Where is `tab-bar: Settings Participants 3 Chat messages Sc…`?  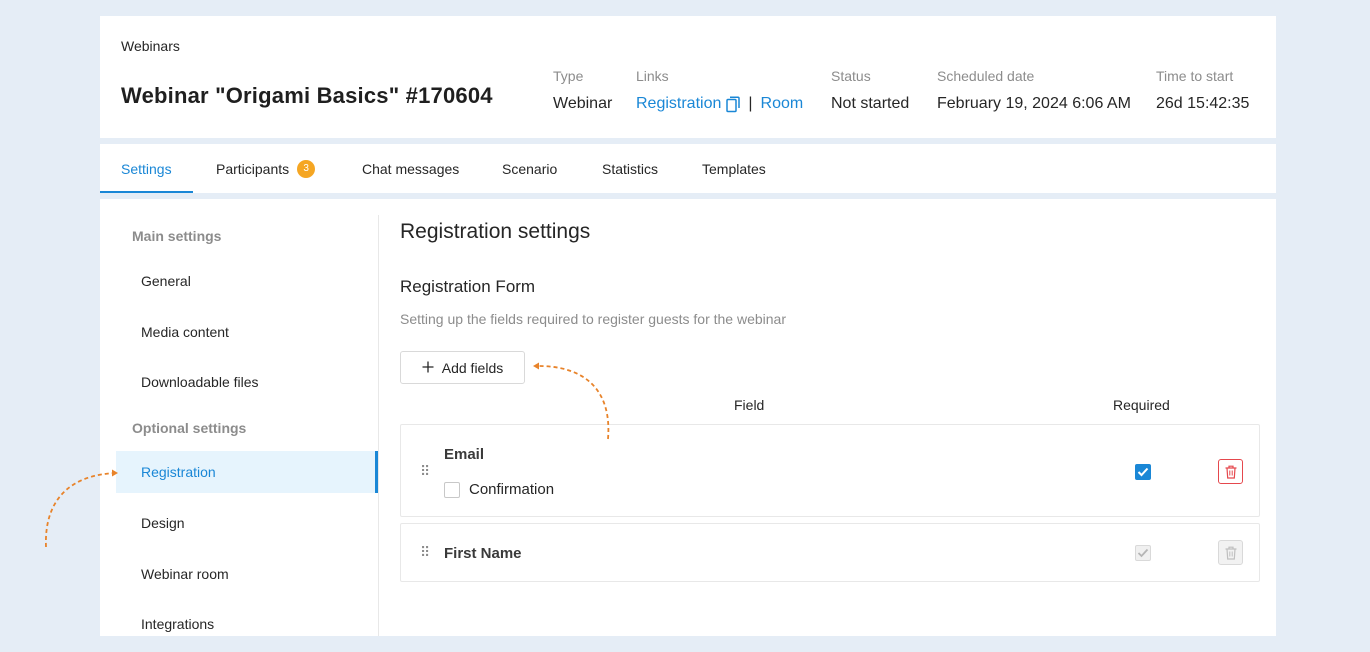
tab-bar: Settings Participants 3 Chat messages Sc… is located at coordinates (688, 168).